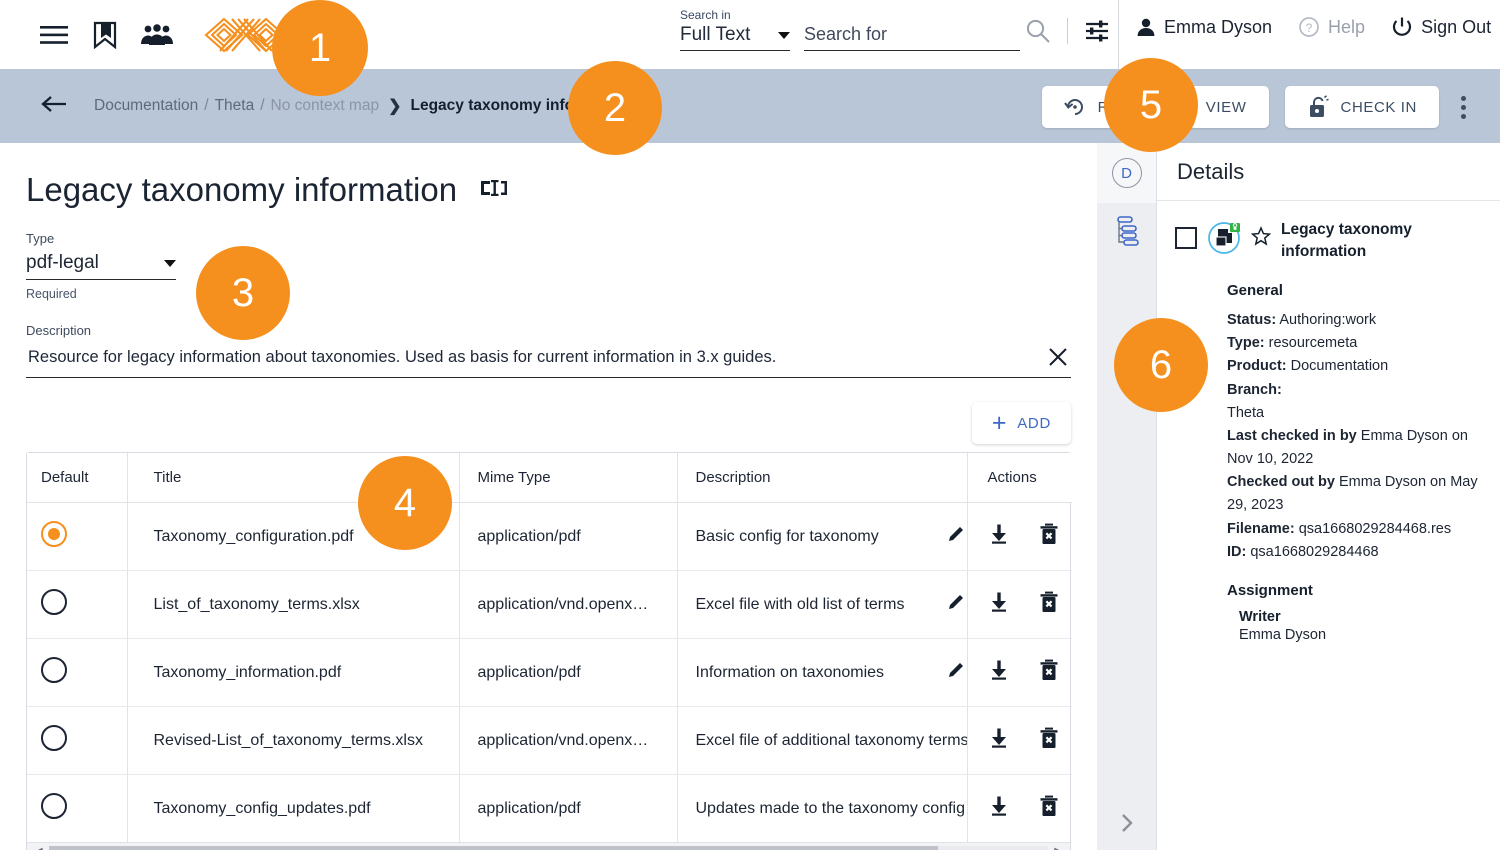 The width and height of the screenshot is (1500, 850). What do you see at coordinates (494, 190) in the screenshot?
I see `text-field-icon` at bounding box center [494, 190].